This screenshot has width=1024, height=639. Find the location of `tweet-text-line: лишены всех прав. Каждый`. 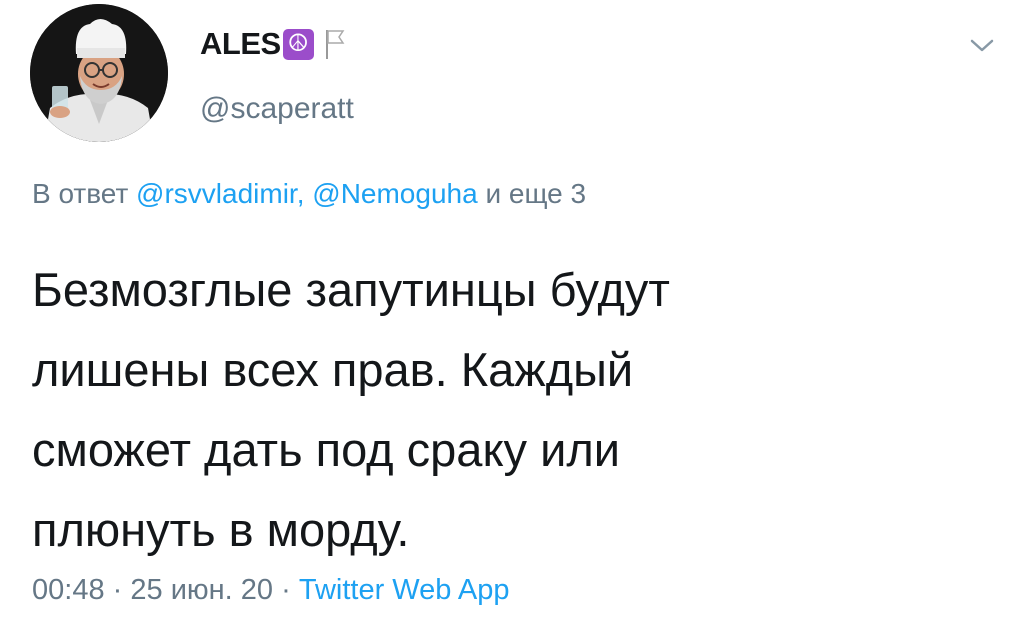

tweet-text-line: лишены всех прав. Каждый is located at coordinates (333, 369).